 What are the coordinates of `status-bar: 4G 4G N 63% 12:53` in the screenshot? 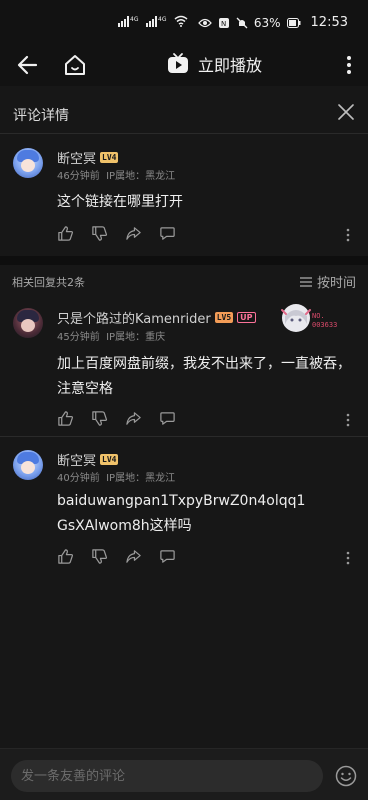 It's located at (184, 22).